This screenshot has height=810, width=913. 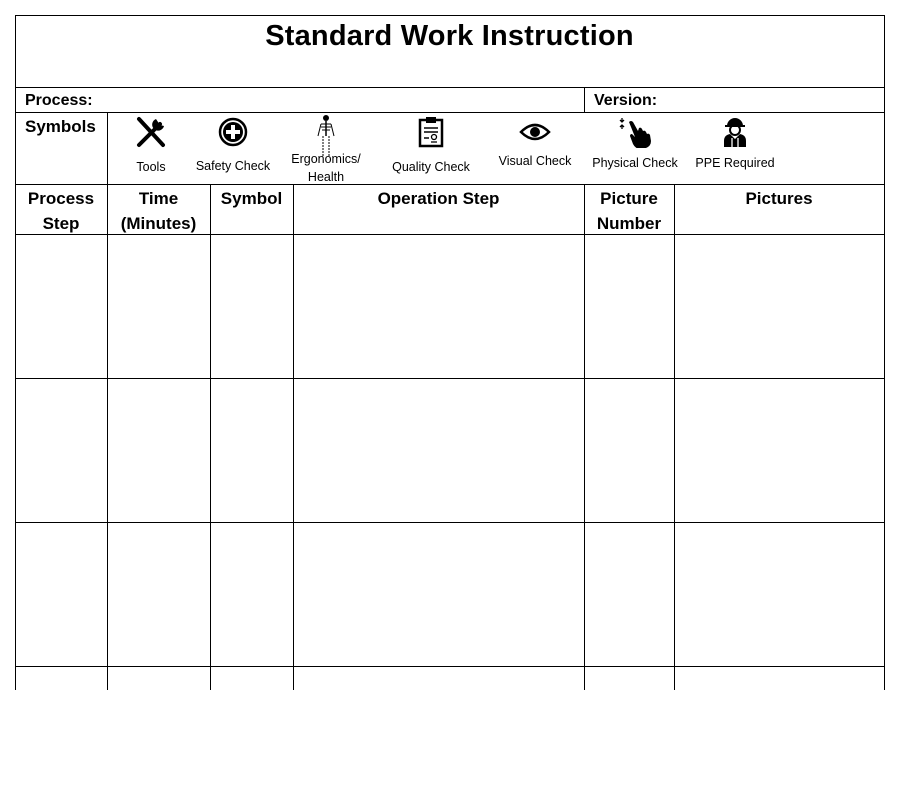 What do you see at coordinates (629, 211) in the screenshot?
I see `column-header-picture-number: Picture Number` at bounding box center [629, 211].